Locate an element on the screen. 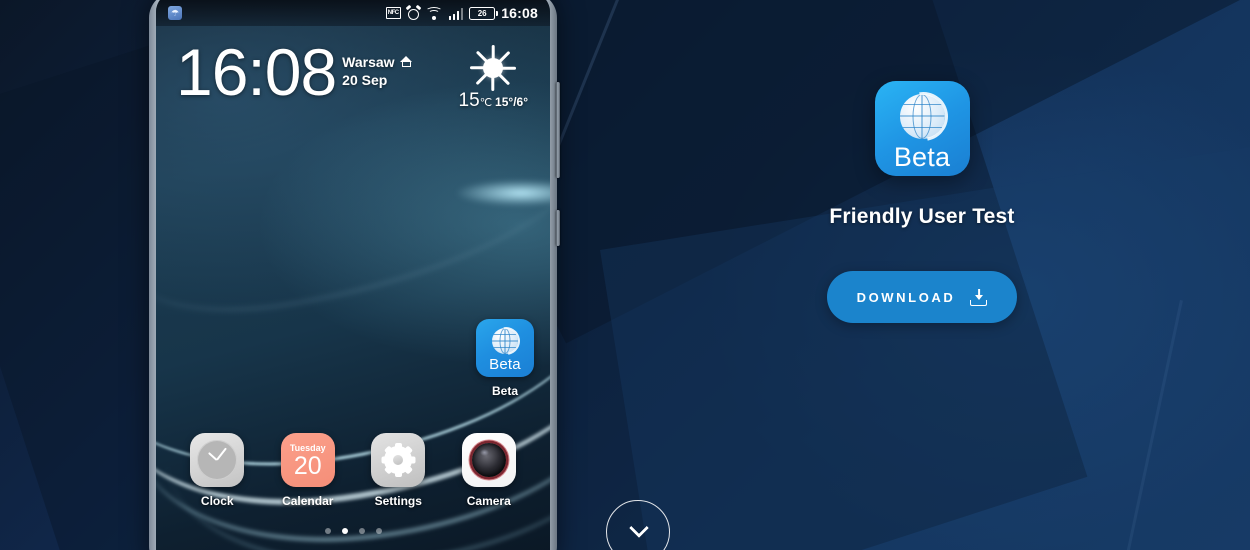 This screenshot has height=550, width=1250. page-dot-active is located at coordinates (344, 531).